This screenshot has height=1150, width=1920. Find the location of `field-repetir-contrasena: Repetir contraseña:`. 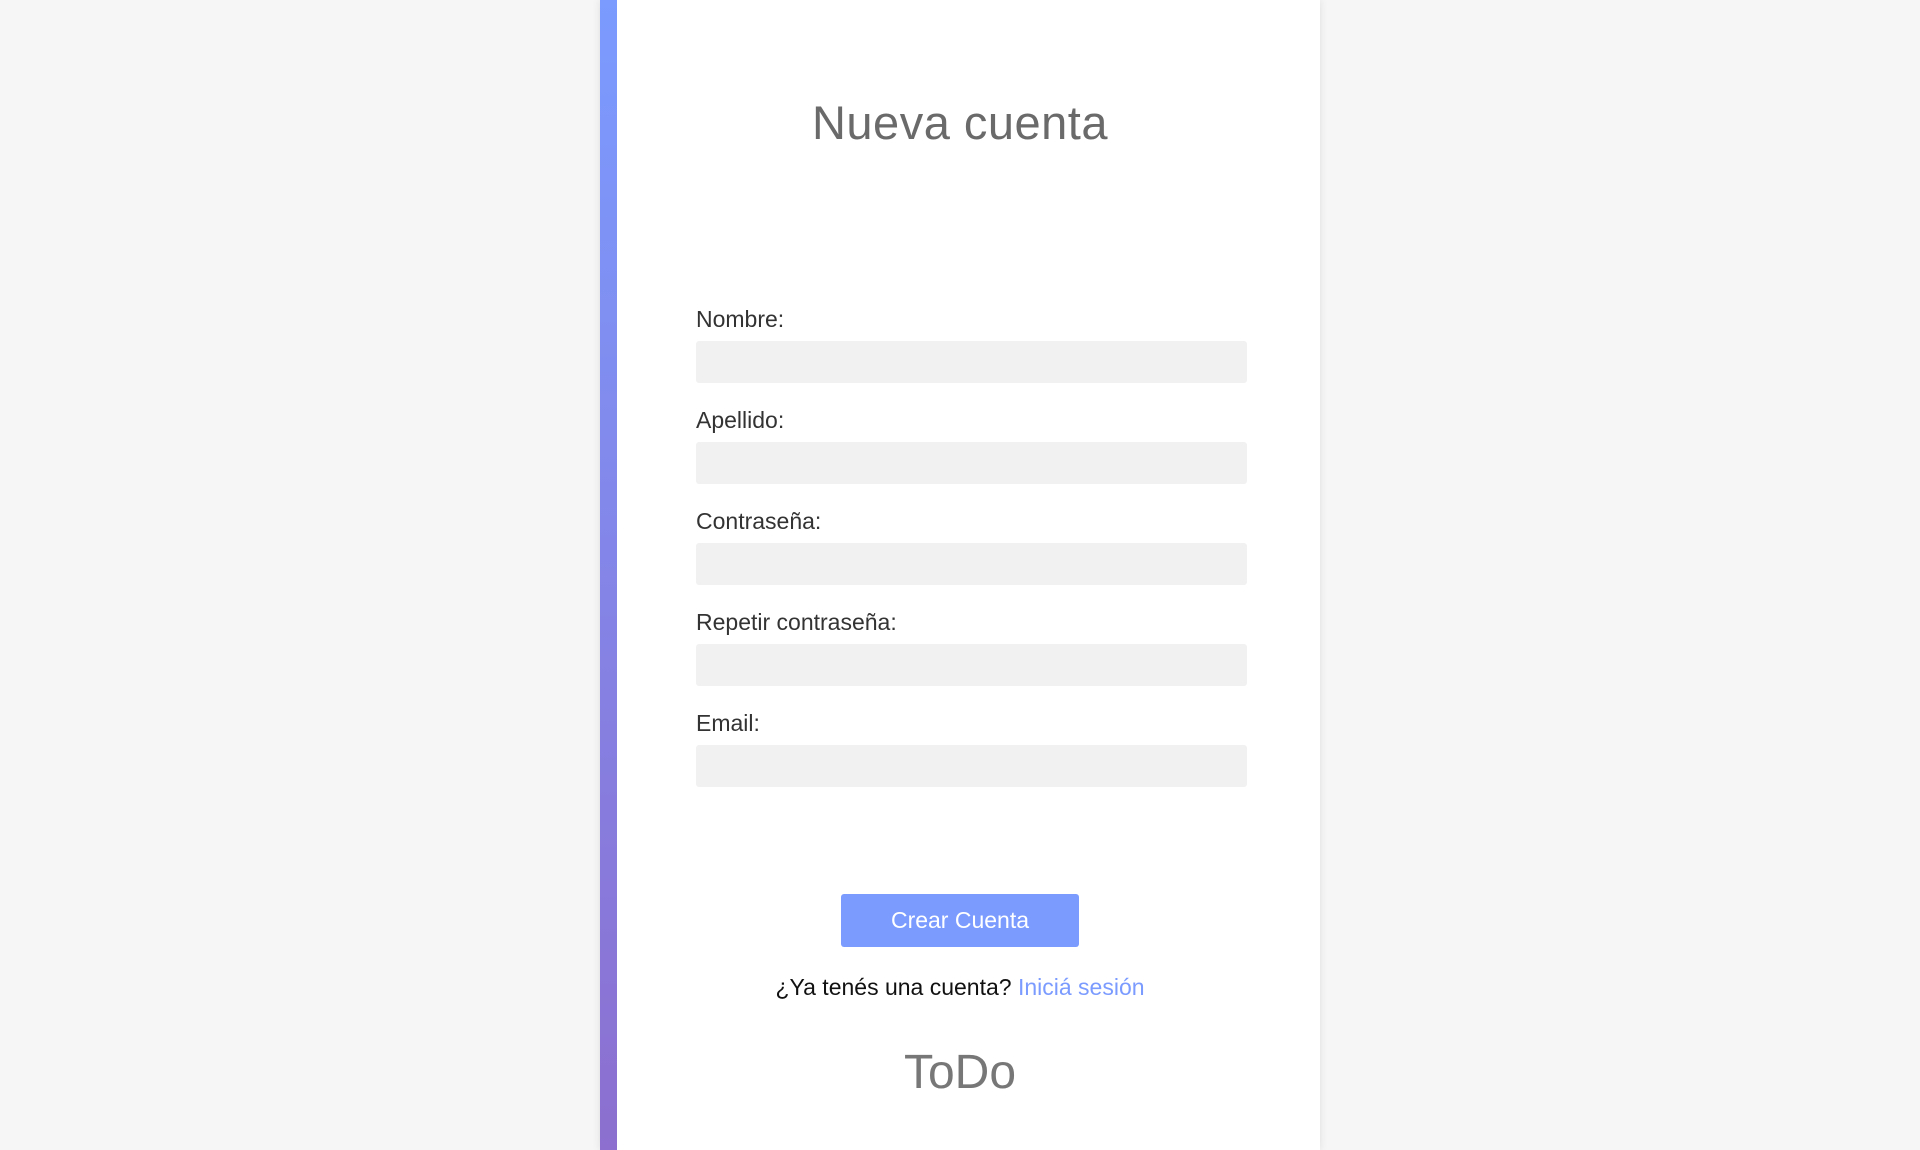

field-repetir-contrasena: Repetir contraseña: is located at coordinates (971, 647).